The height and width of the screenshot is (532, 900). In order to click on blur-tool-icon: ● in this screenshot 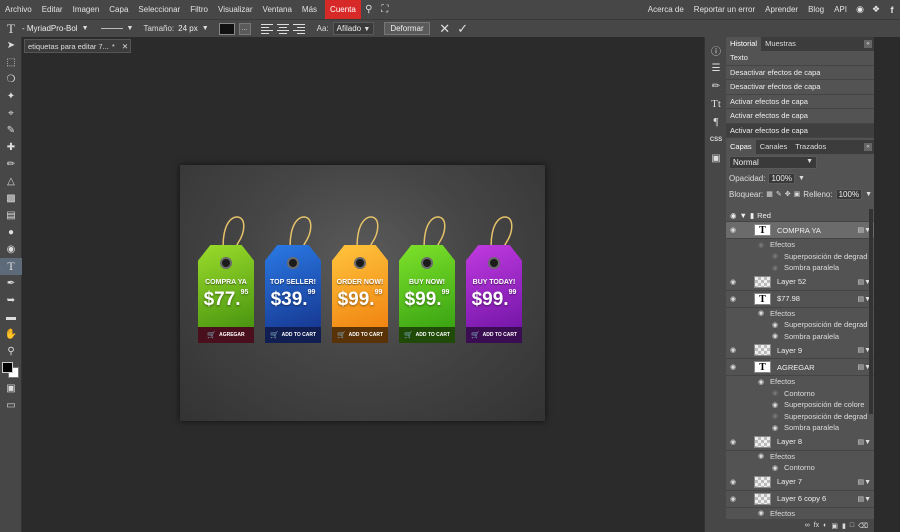, I will do `click(11, 232)`.